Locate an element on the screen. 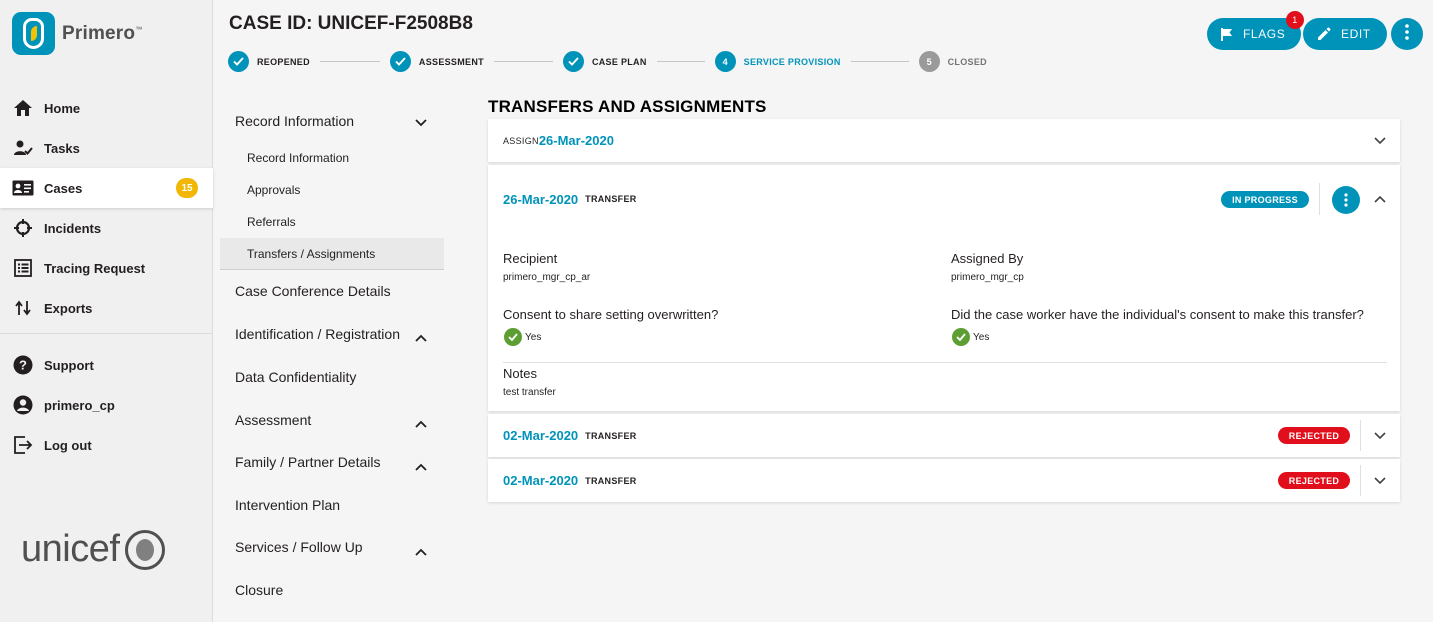  form-group-data-confidentiality: Data Confidentiality is located at coordinates (332, 377).